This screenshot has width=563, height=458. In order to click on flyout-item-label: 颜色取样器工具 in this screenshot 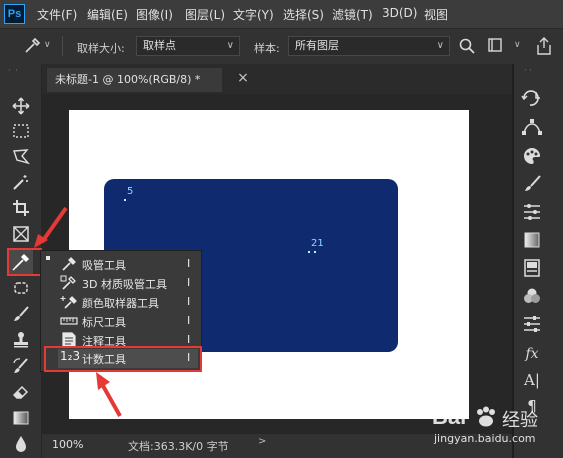, I will do `click(120, 303)`.